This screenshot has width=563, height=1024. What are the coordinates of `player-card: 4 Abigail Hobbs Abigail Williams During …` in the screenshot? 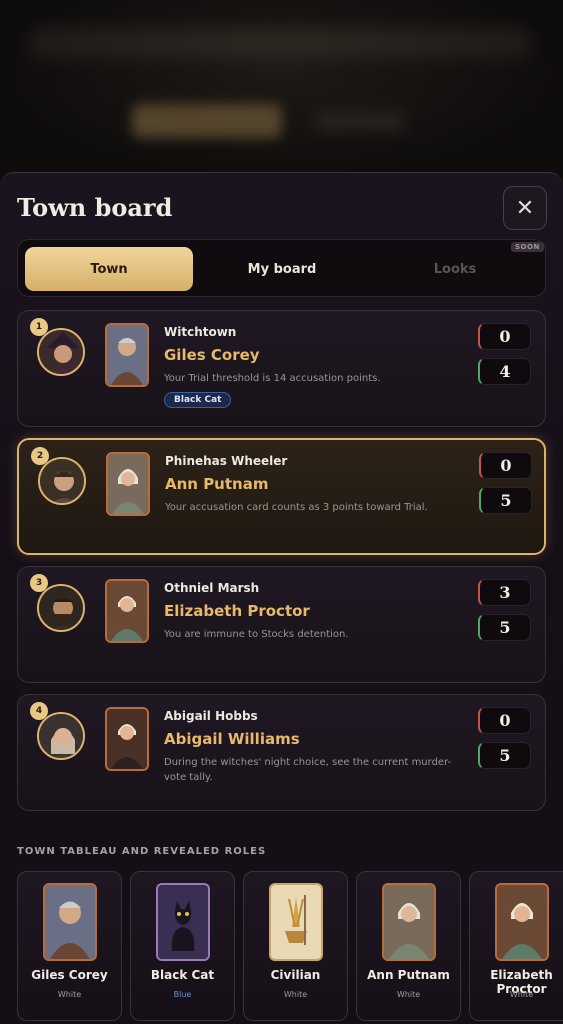 It's located at (281, 752).